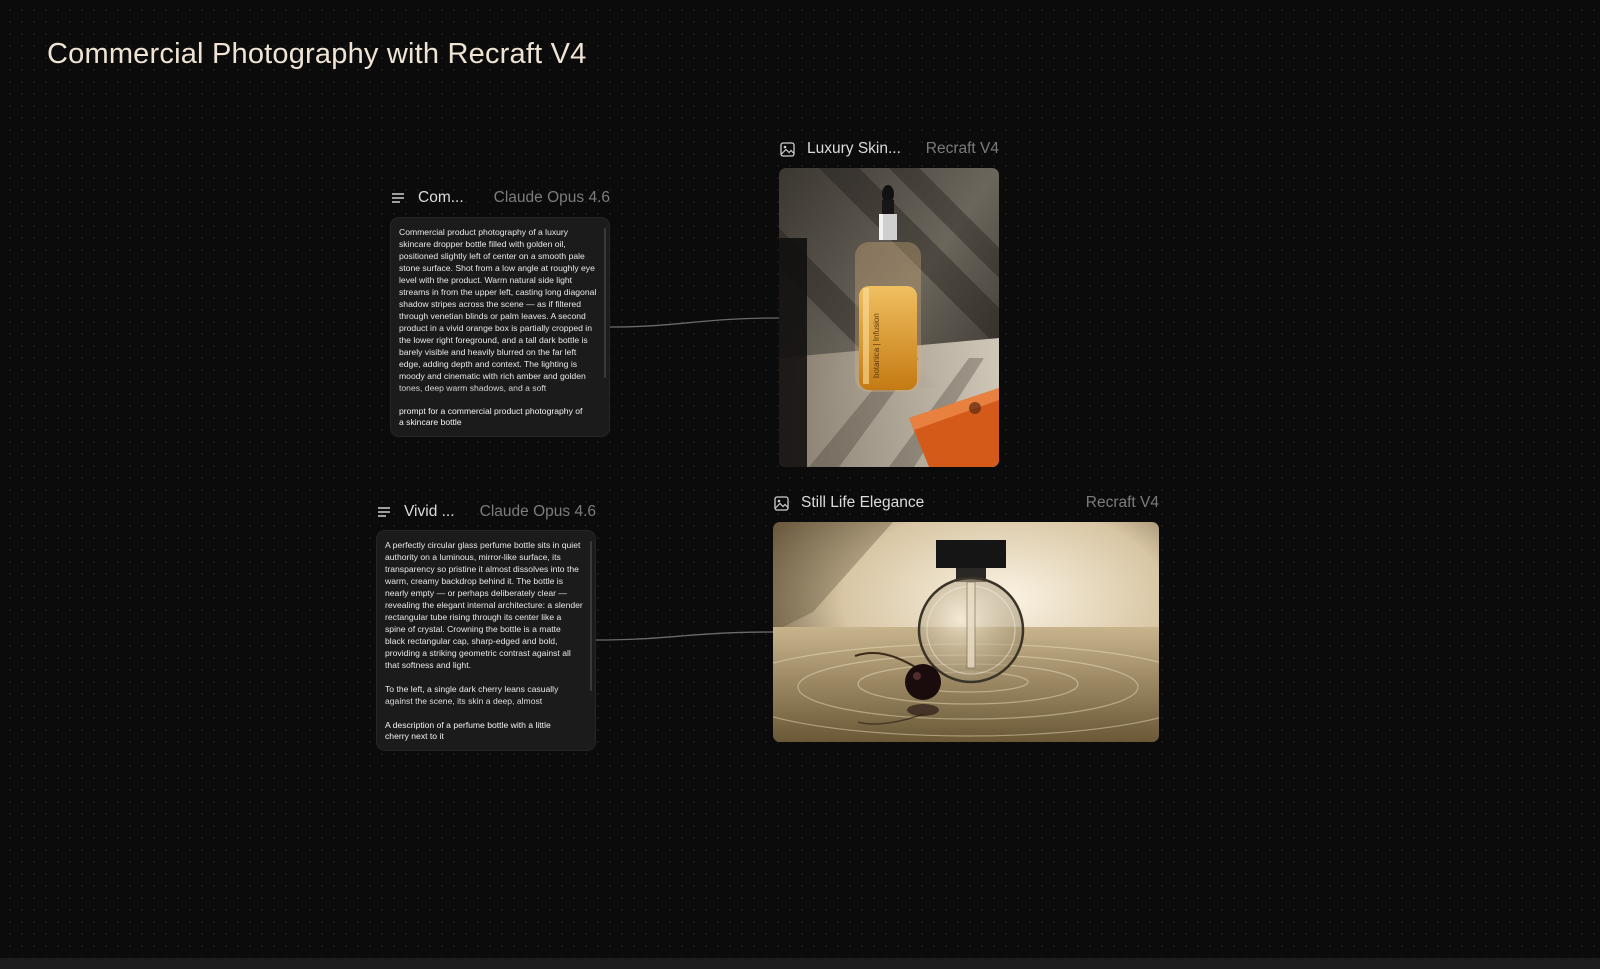  Describe the element at coordinates (966, 503) in the screenshot. I see `image-node-2-header: Still Life Elegance Recraft V4` at that location.